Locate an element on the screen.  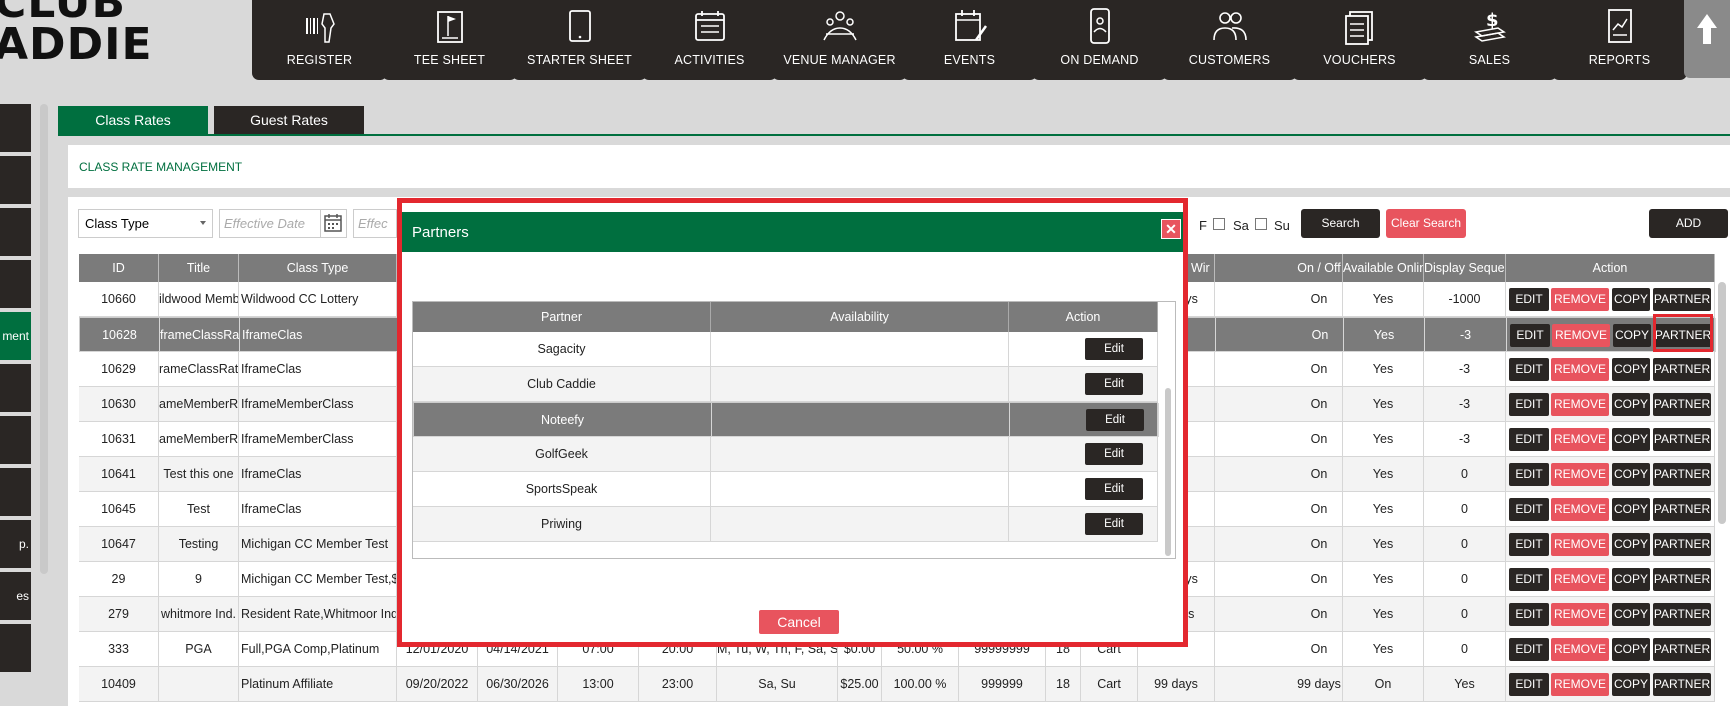
nav-on-demand-button: ON DEMAND is located at coordinates (1099, 40).